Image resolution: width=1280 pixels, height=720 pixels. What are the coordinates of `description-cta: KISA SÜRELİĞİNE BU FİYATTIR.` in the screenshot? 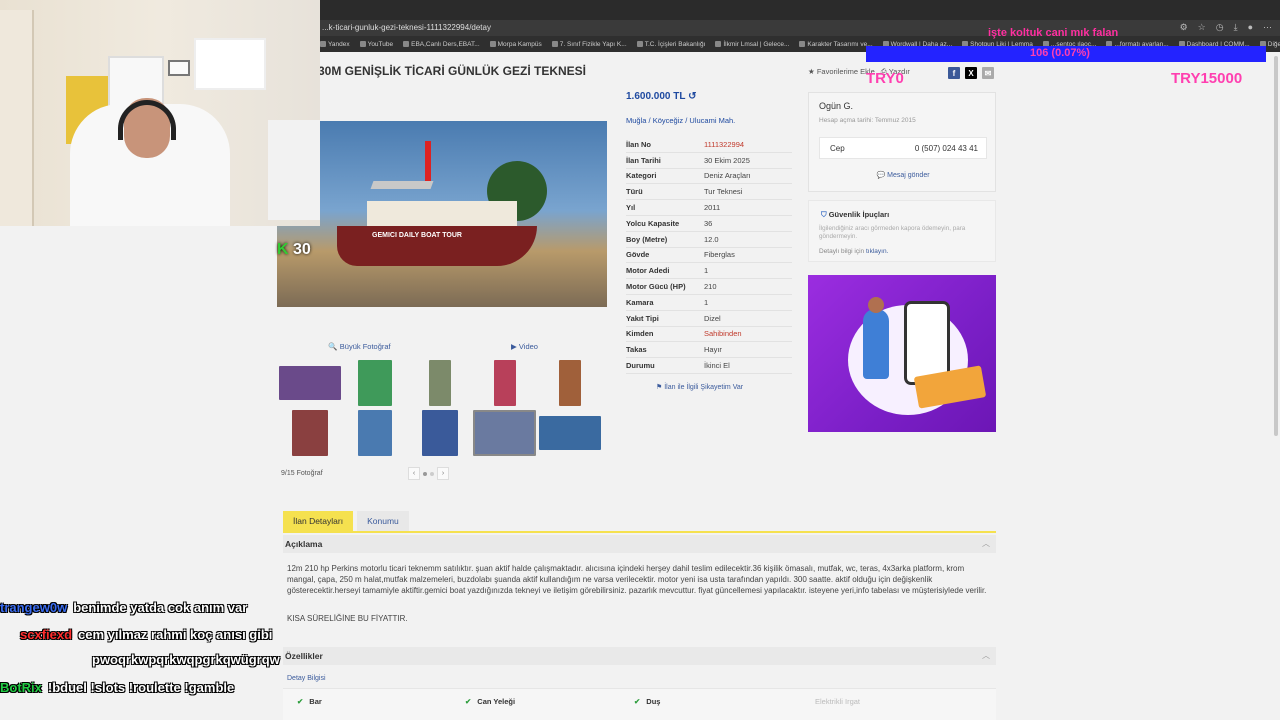 It's located at (347, 618).